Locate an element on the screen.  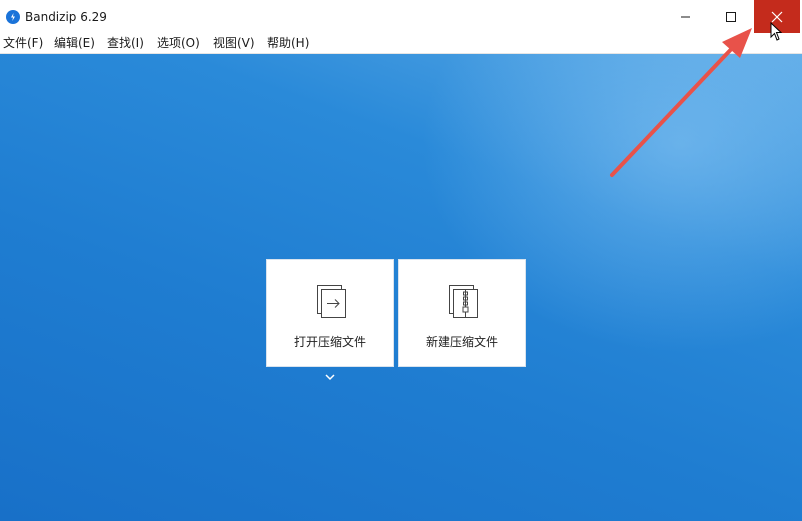
open-archive-button: 打开压缩文件 is located at coordinates (330, 313).